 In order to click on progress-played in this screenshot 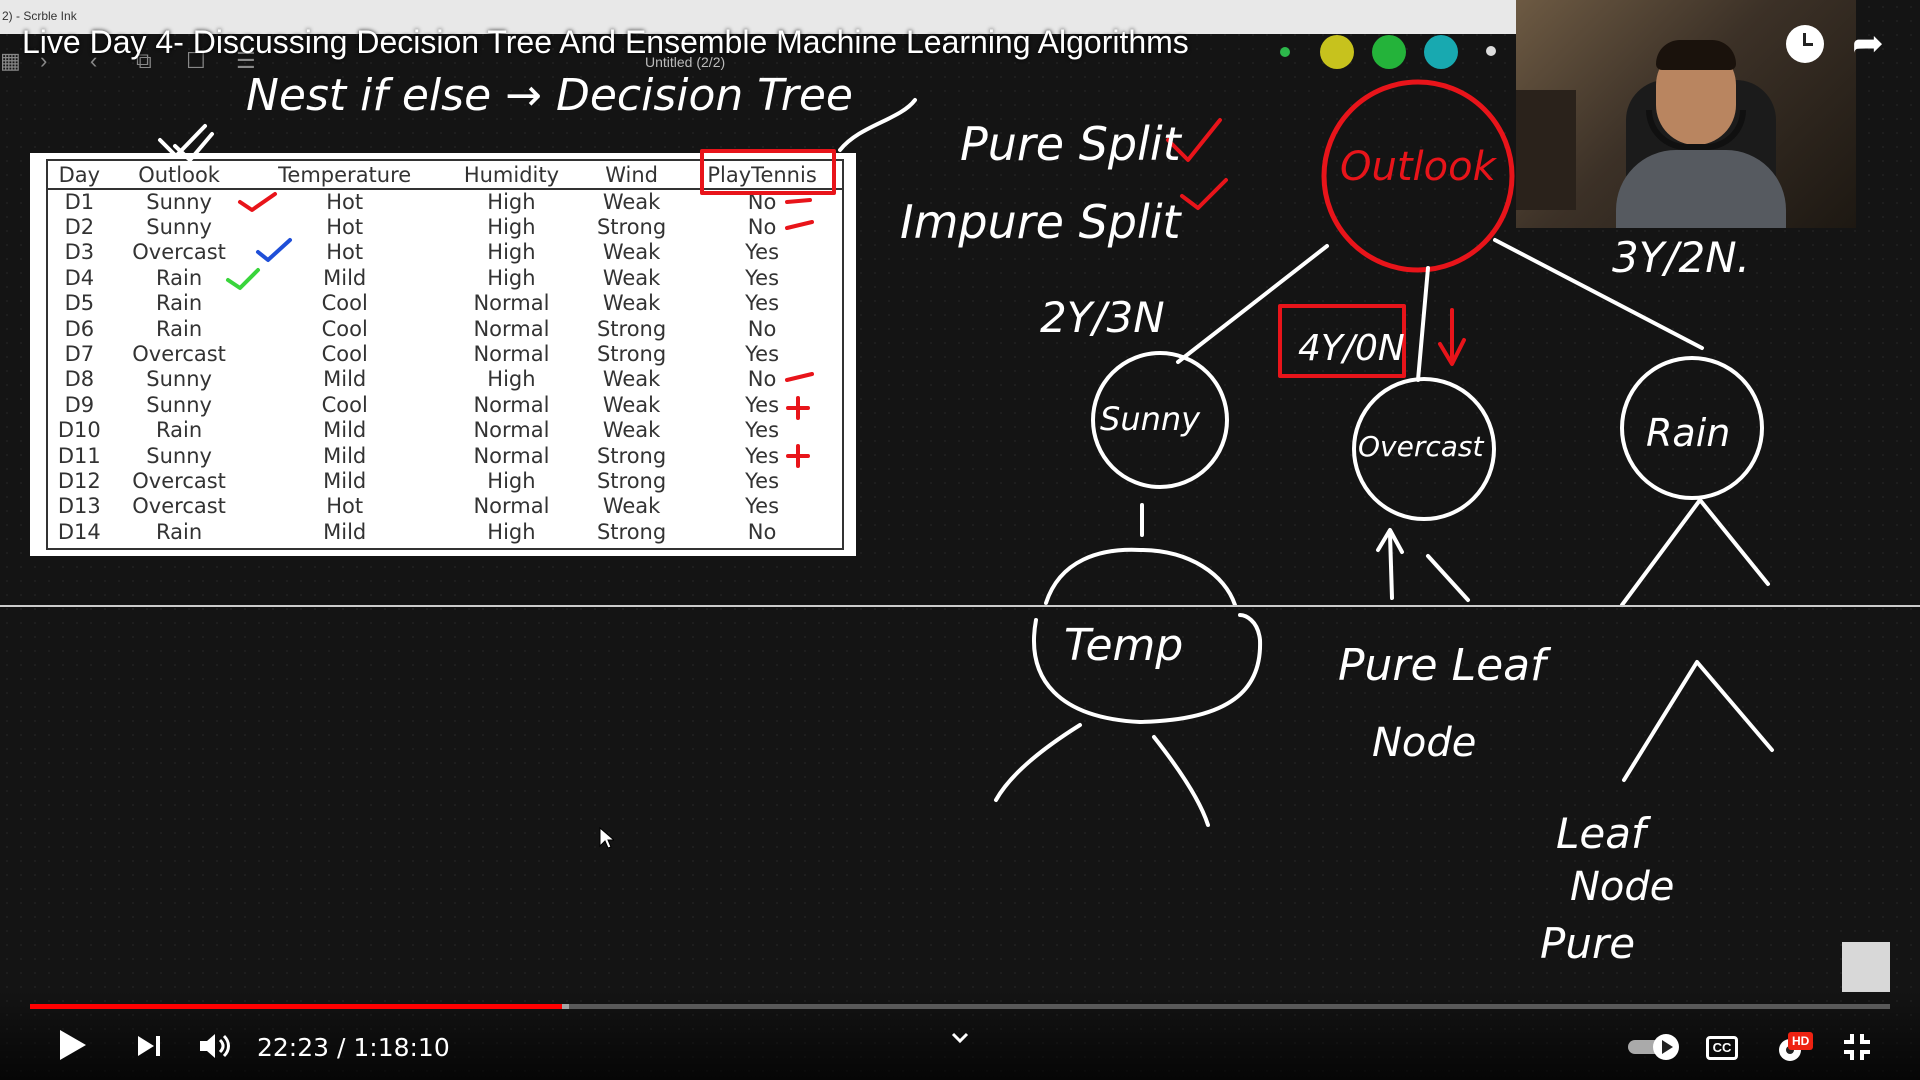, I will do `click(296, 1006)`.